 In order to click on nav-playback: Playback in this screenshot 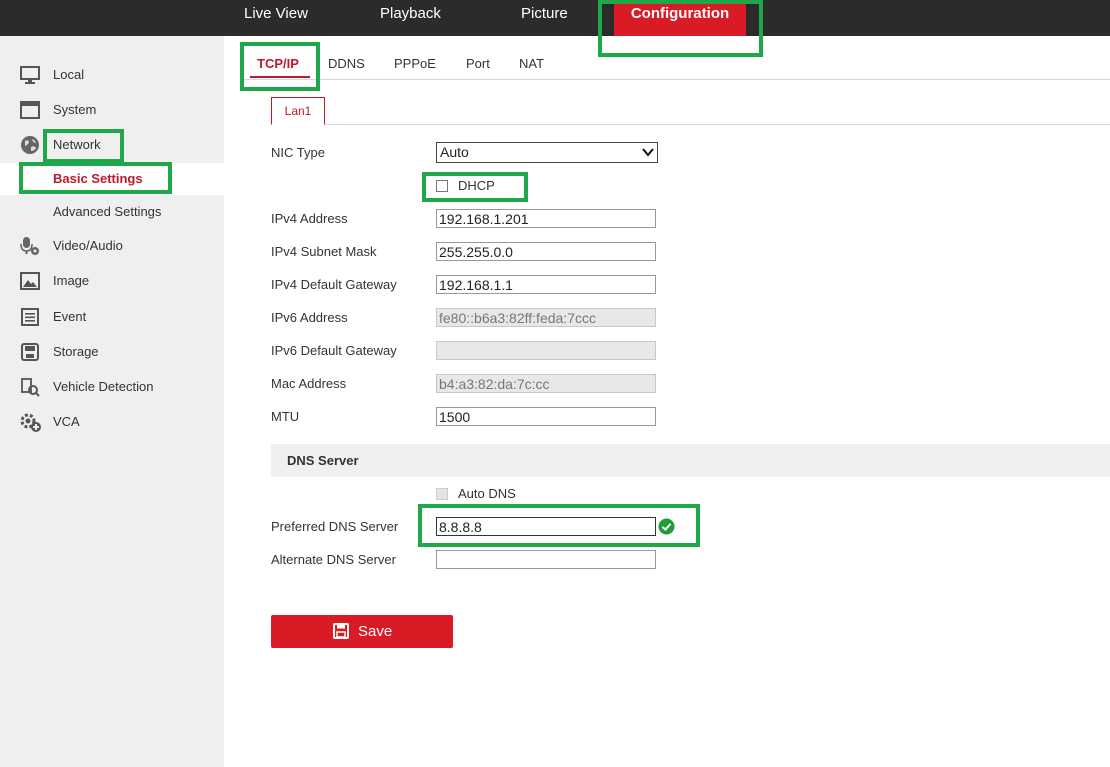, I will do `click(410, 18)`.